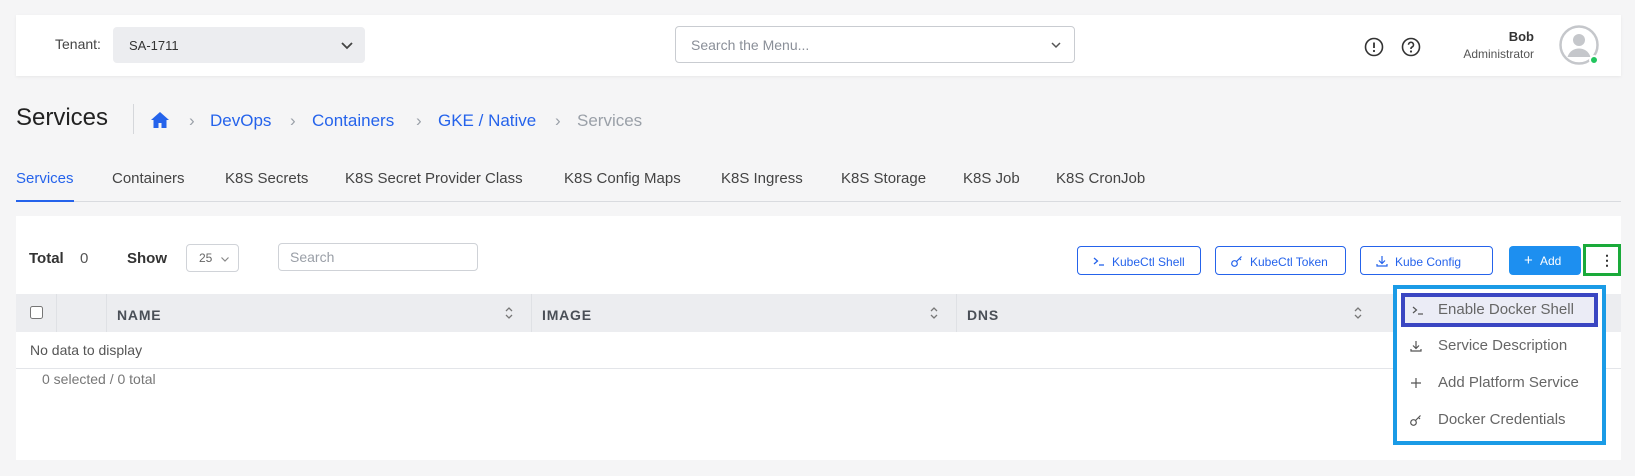  I want to click on tab-services: Services, so click(45, 186).